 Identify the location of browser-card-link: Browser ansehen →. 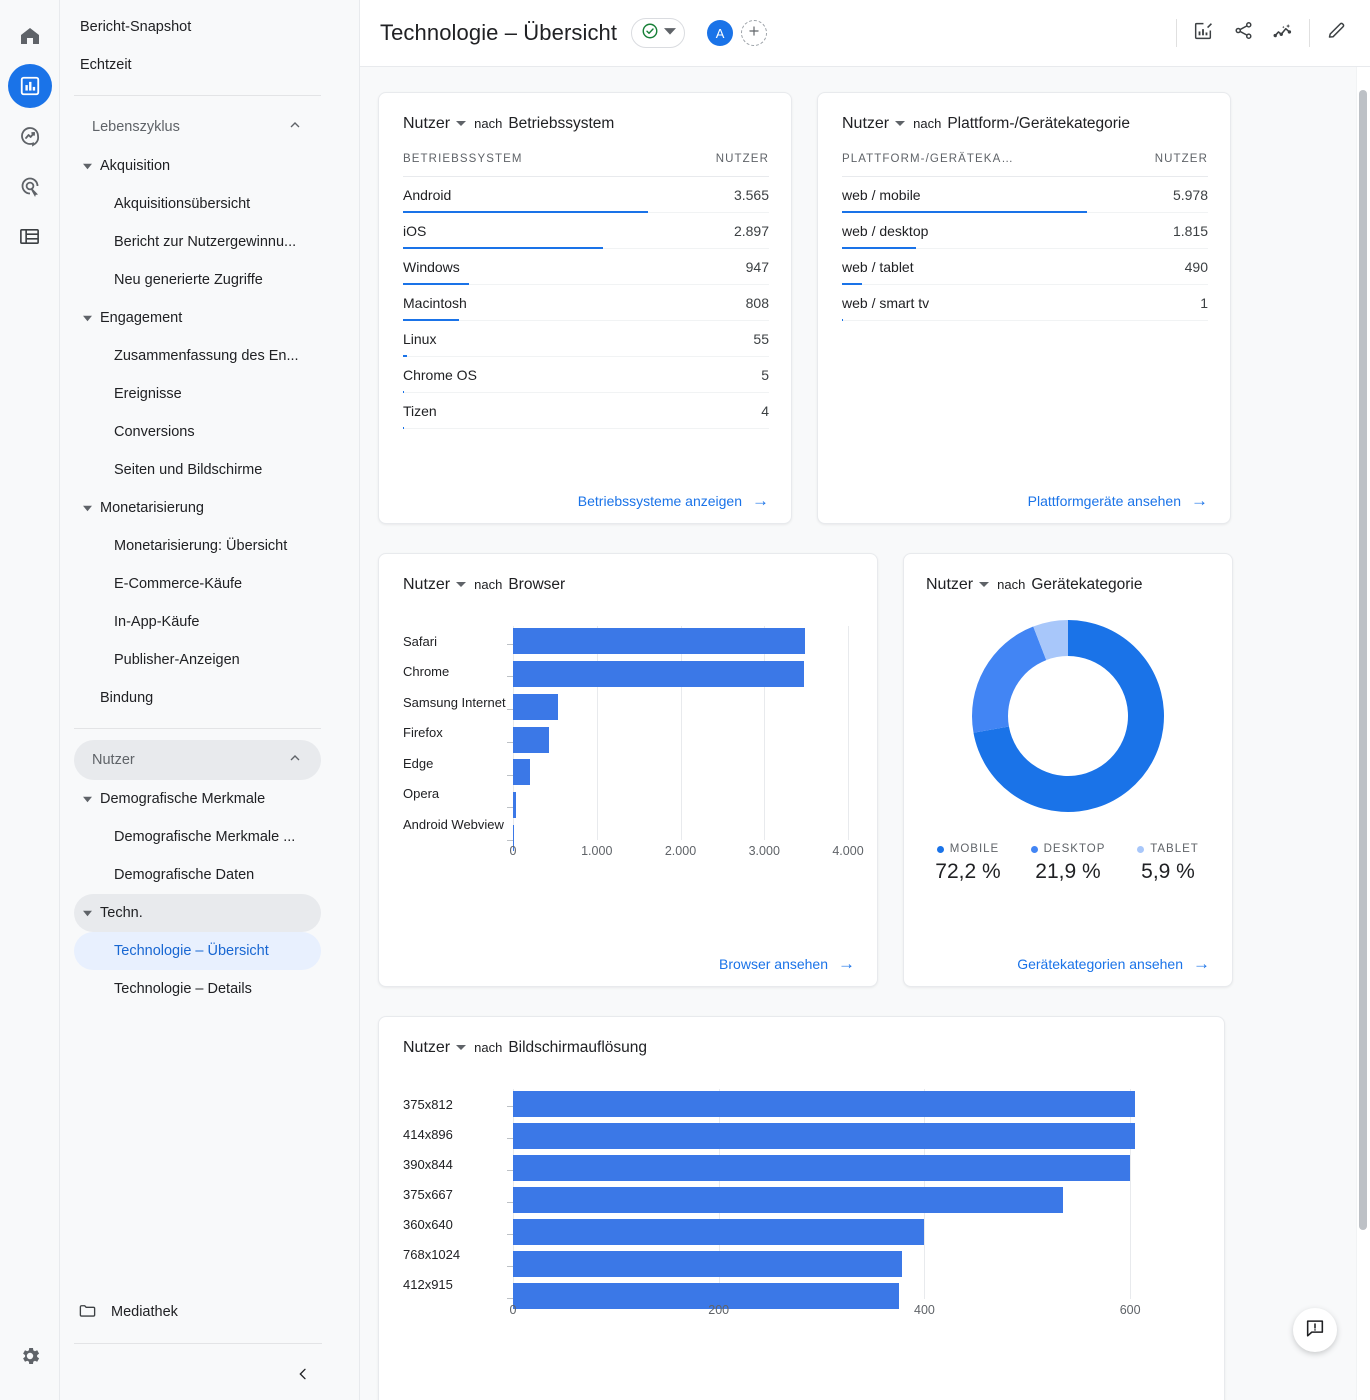
(629, 956).